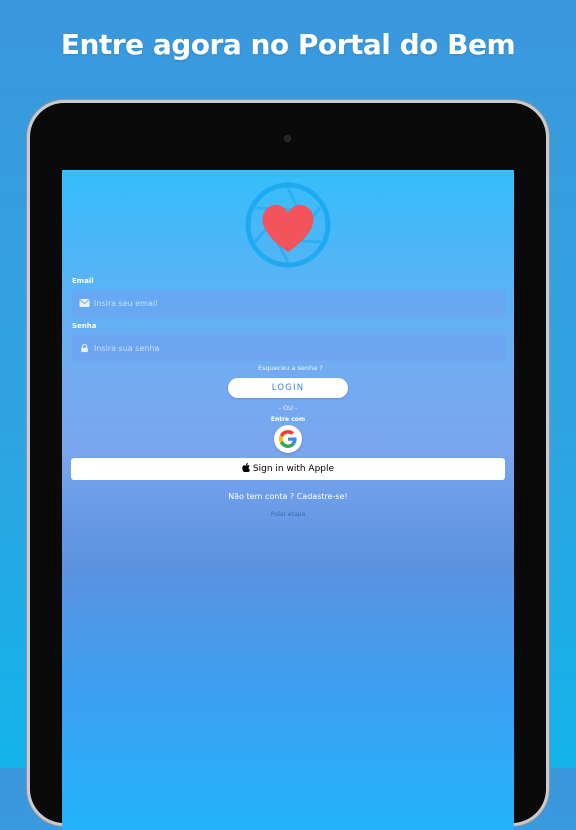 Image resolution: width=576 pixels, height=830 pixels. I want to click on email-field-container, so click(289, 303).